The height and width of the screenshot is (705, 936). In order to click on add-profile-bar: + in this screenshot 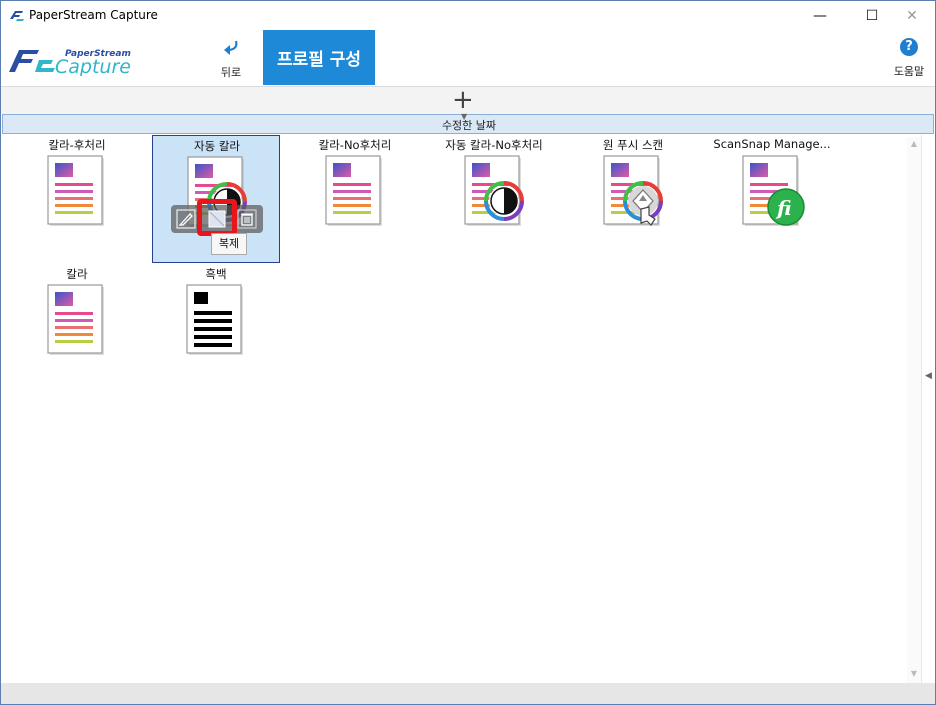, I will do `click(468, 100)`.